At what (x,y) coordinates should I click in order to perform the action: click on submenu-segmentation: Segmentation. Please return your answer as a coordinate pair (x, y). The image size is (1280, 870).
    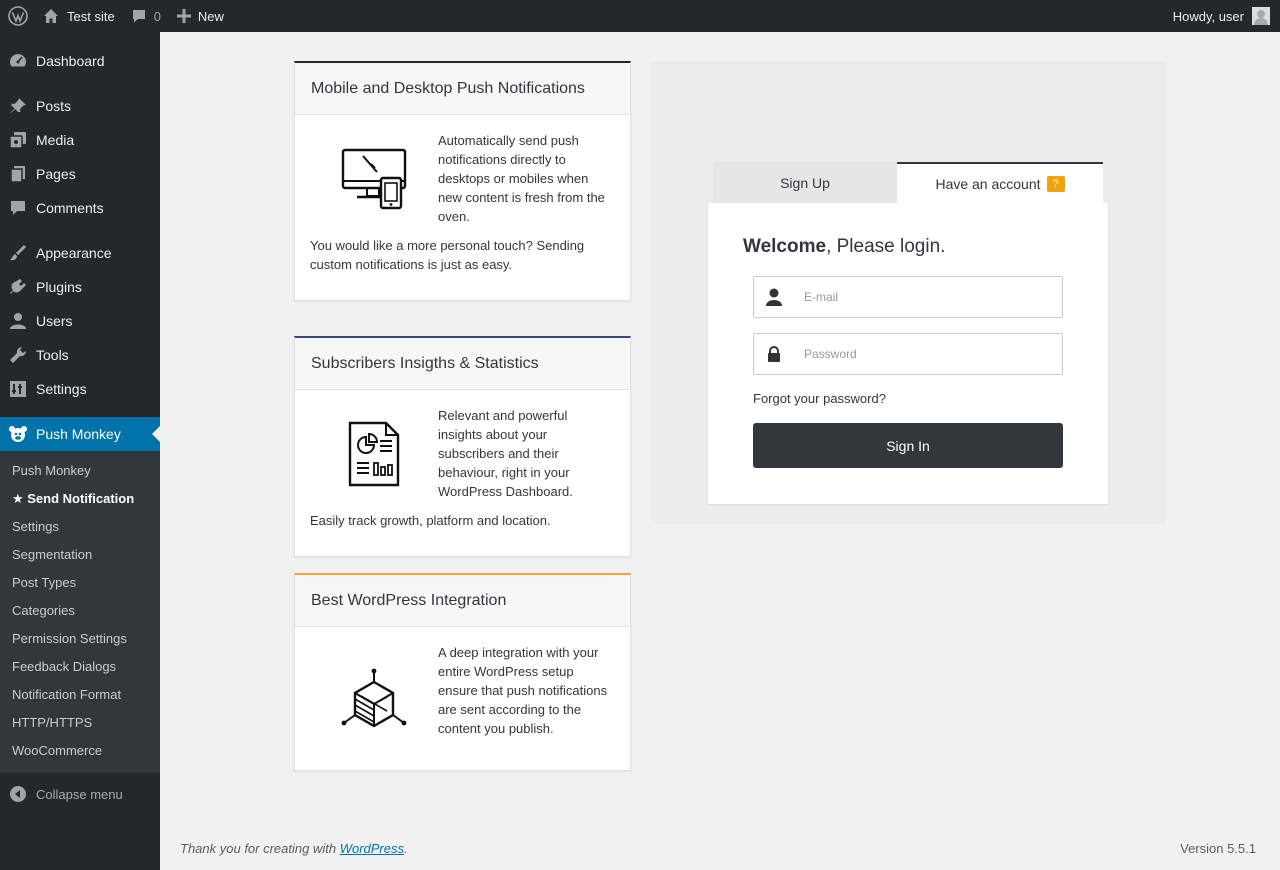
    Looking at the image, I should click on (52, 555).